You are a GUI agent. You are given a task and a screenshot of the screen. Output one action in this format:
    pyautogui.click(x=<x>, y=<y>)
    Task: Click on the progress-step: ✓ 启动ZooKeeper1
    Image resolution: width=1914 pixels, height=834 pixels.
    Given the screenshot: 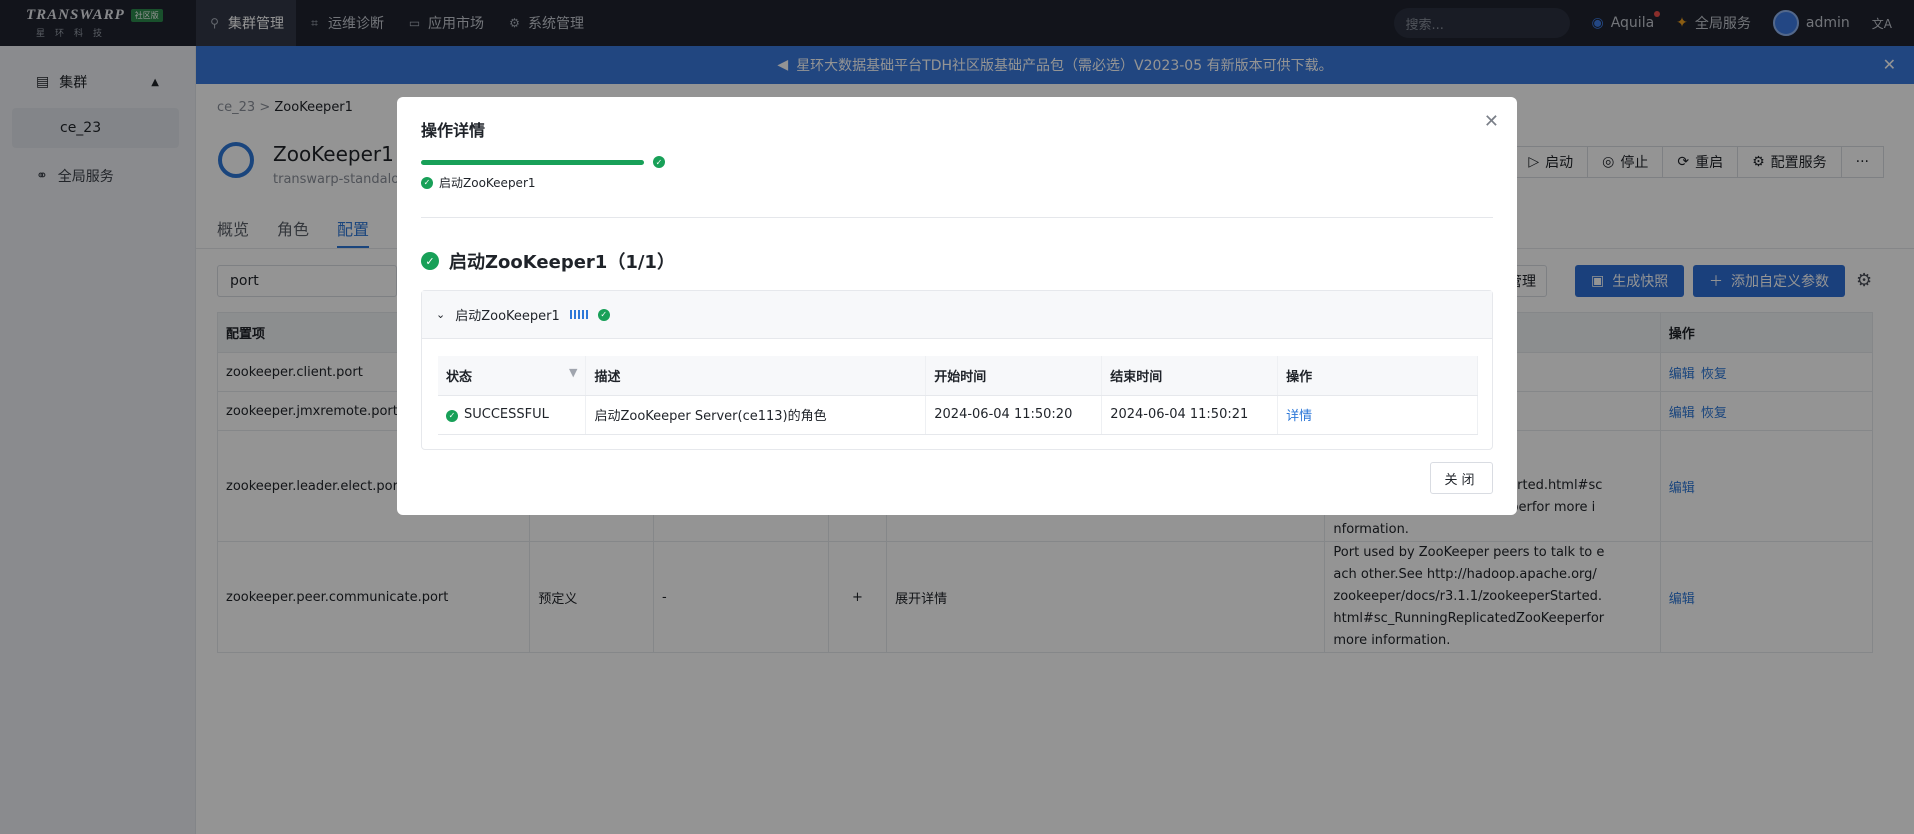 What is the action you would take?
    pyautogui.click(x=478, y=182)
    